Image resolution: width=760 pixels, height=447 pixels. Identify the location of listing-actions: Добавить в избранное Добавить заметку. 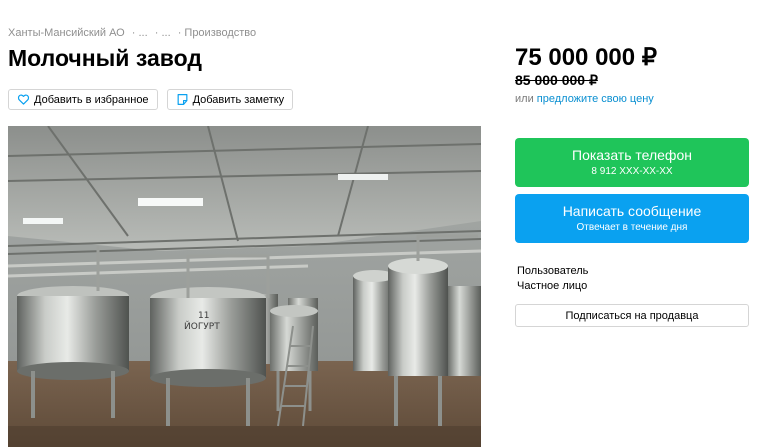
(151, 99).